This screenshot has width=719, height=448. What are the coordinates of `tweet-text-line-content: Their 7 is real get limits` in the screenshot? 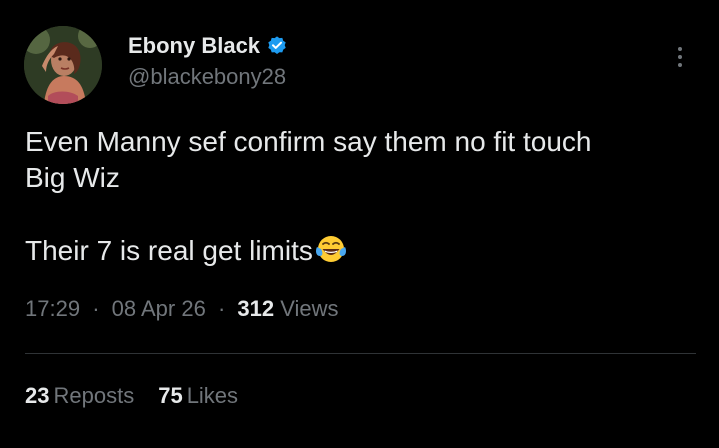 It's located at (169, 250).